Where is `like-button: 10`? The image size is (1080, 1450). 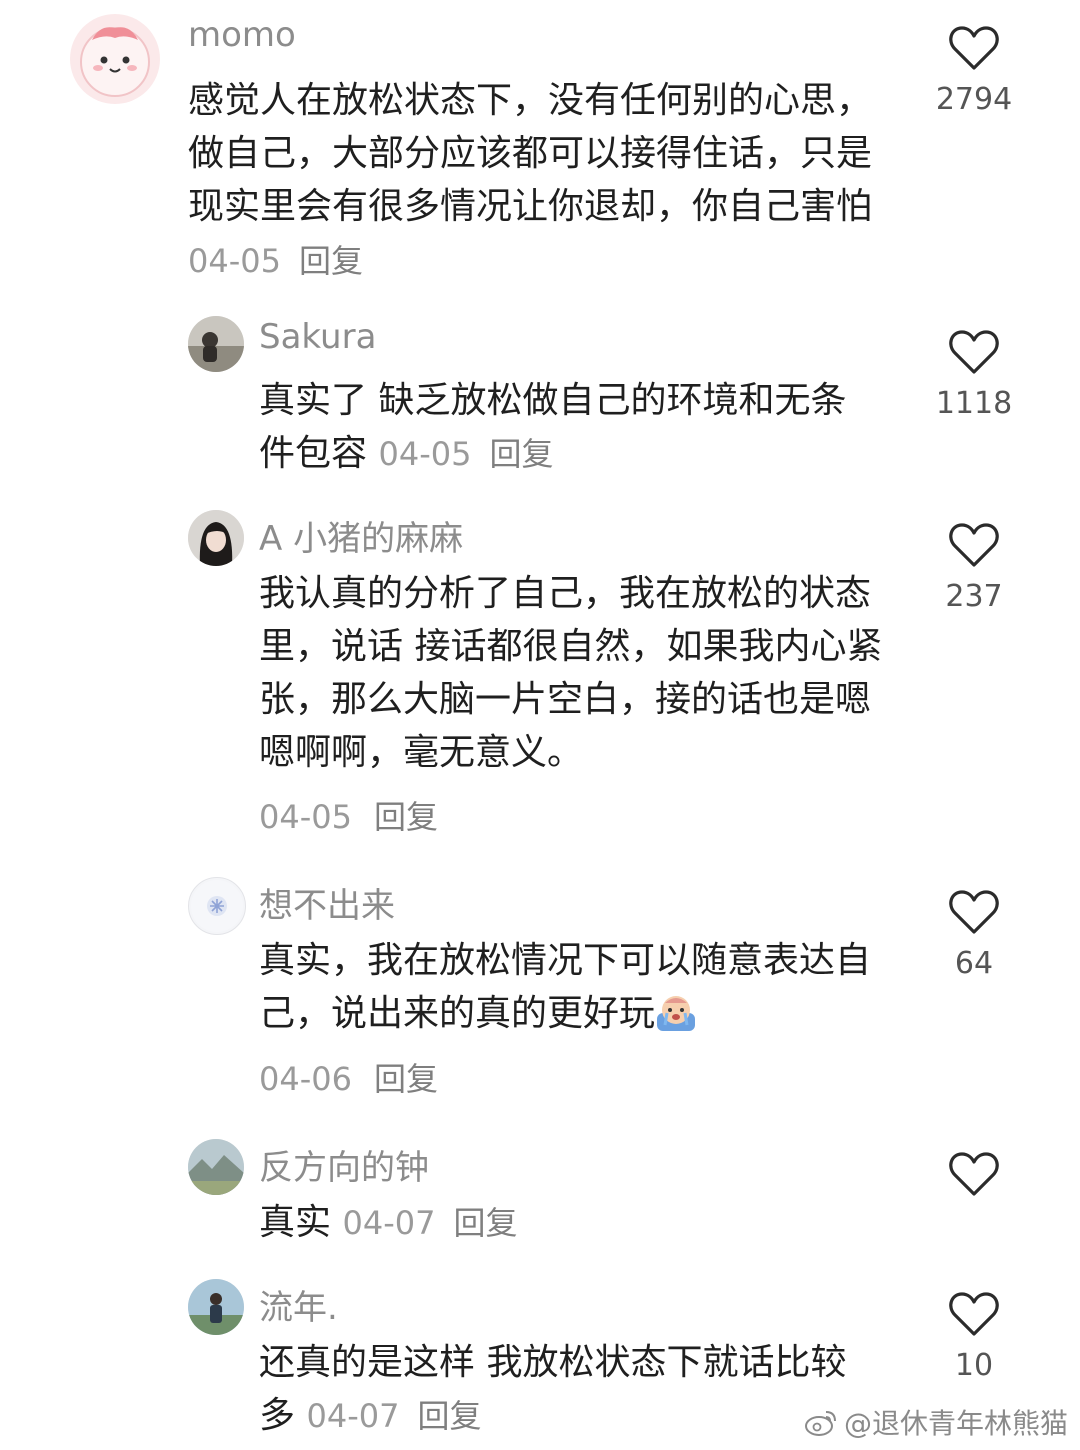 like-button: 10 is located at coordinates (974, 1336).